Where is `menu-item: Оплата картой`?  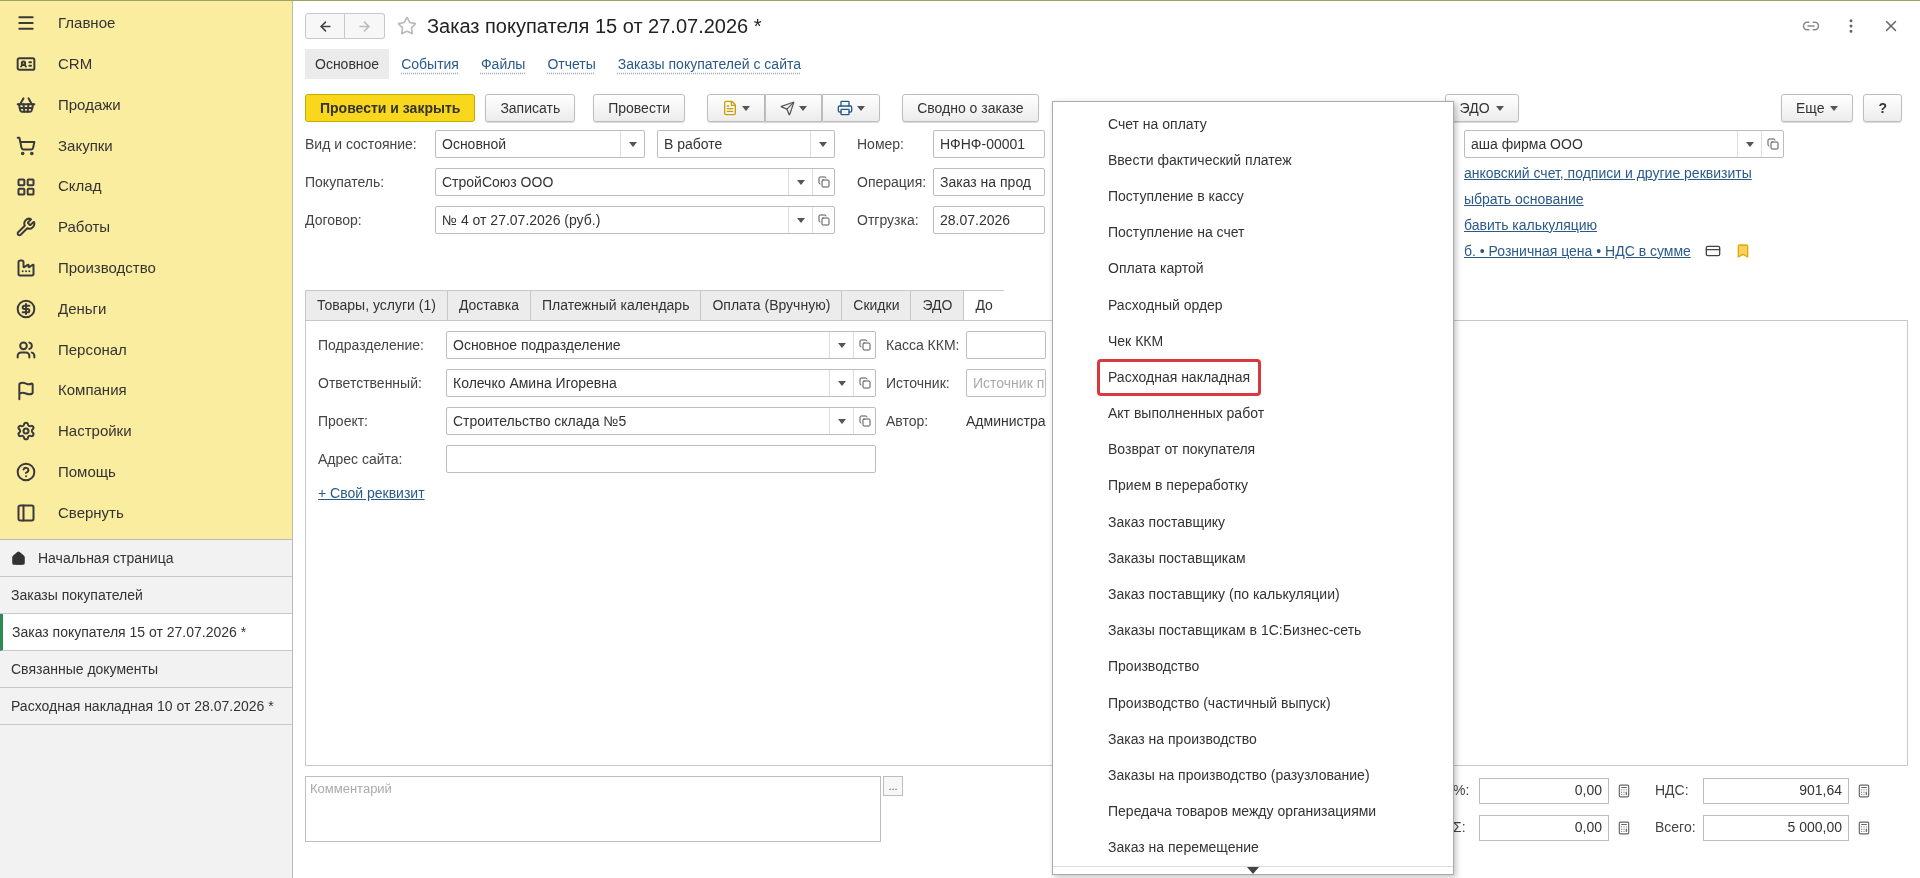 menu-item: Оплата картой is located at coordinates (1156, 269).